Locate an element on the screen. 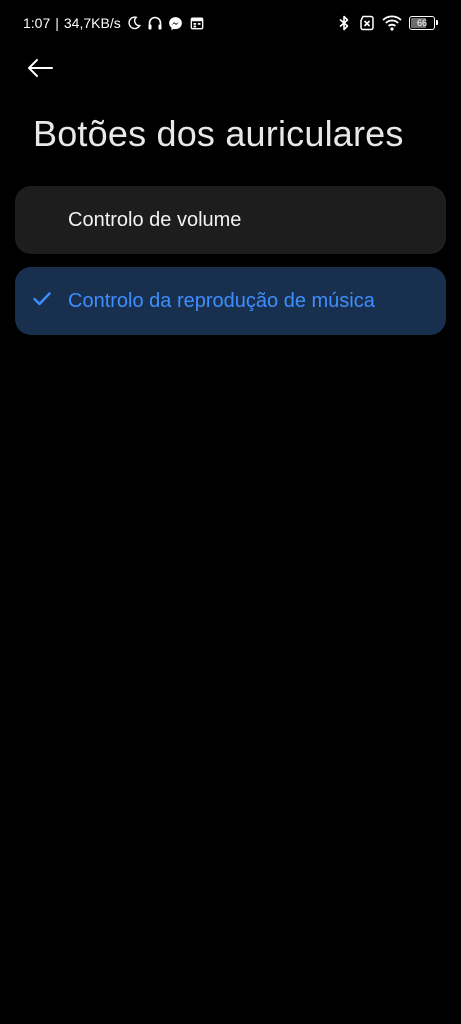 This screenshot has height=1024, width=461. battery-level: 66 is located at coordinates (421, 22).